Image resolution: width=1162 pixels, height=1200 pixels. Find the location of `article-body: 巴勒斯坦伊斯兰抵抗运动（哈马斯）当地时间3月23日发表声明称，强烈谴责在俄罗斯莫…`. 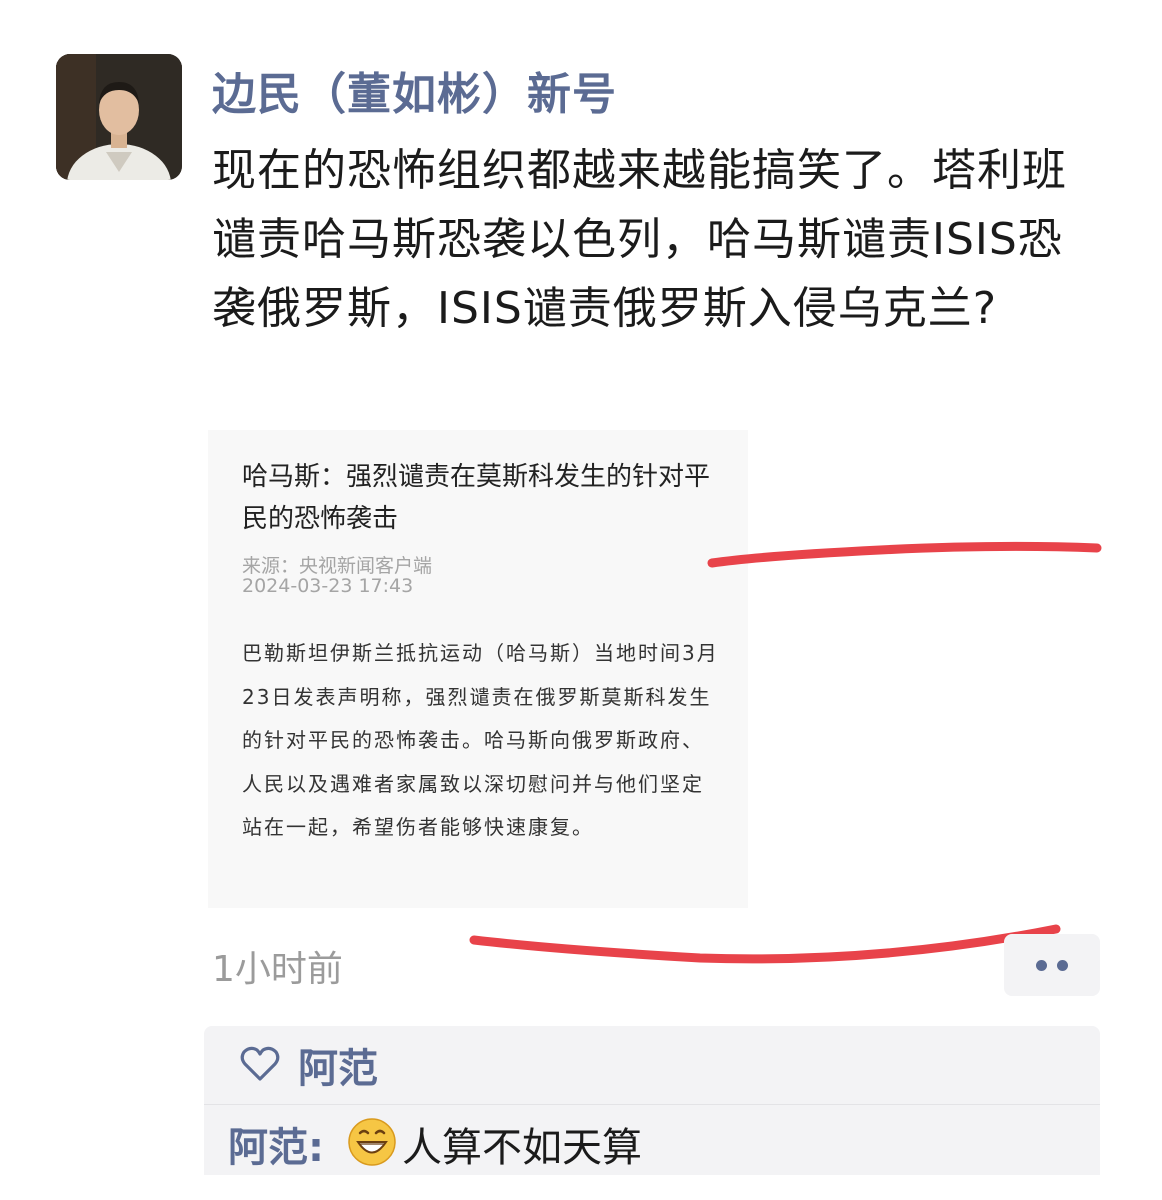

article-body: 巴勒斯坦伊斯兰抵抗运动（哈马斯）当地时间3月23日发表声明称，强烈谴责在俄罗斯莫… is located at coordinates (480, 740).